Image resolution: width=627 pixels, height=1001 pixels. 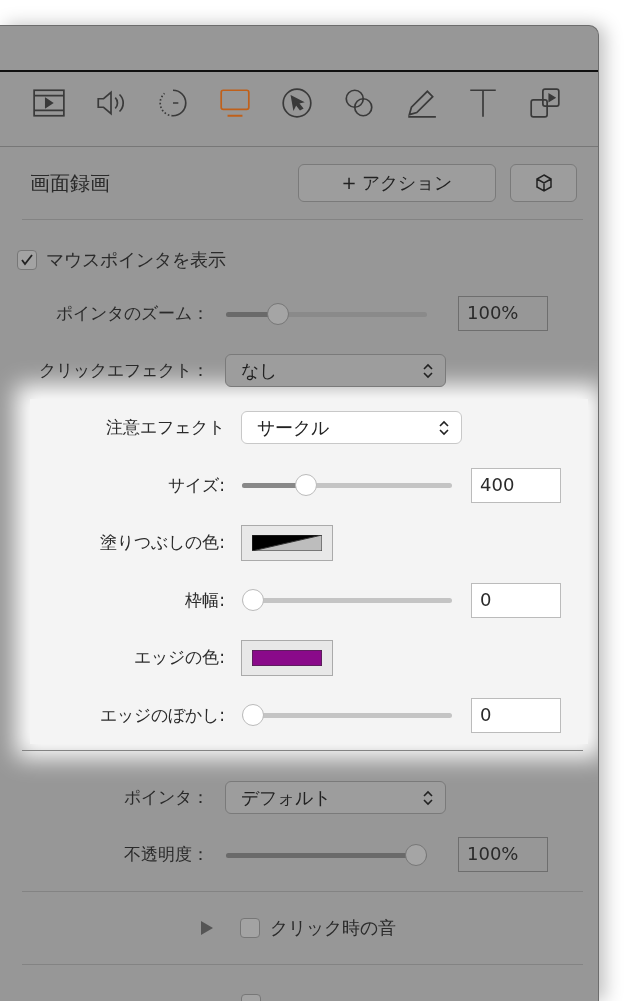 I want to click on field-label: 不透明度：, so click(x=166, y=854).